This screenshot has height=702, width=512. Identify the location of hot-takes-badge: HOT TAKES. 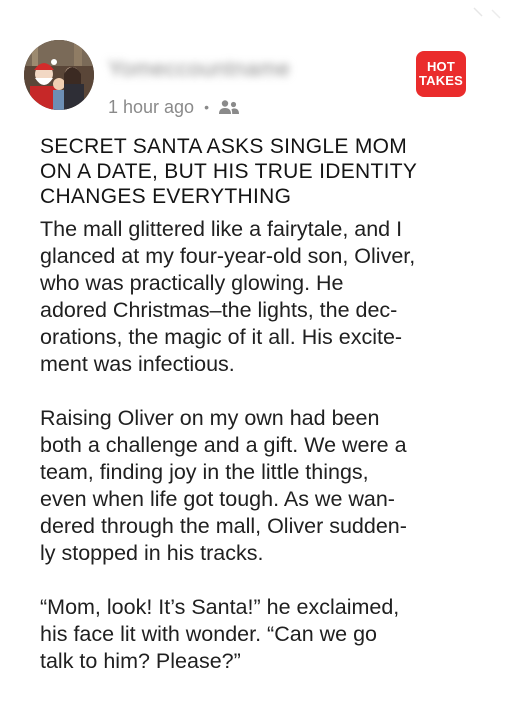
(441, 74).